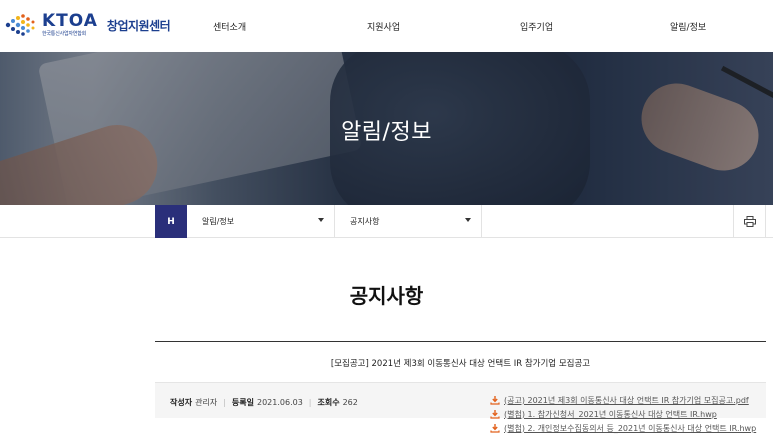 The width and height of the screenshot is (773, 440). Describe the element at coordinates (218, 221) in the screenshot. I see `location-depth1-label: 알림/정보` at that location.